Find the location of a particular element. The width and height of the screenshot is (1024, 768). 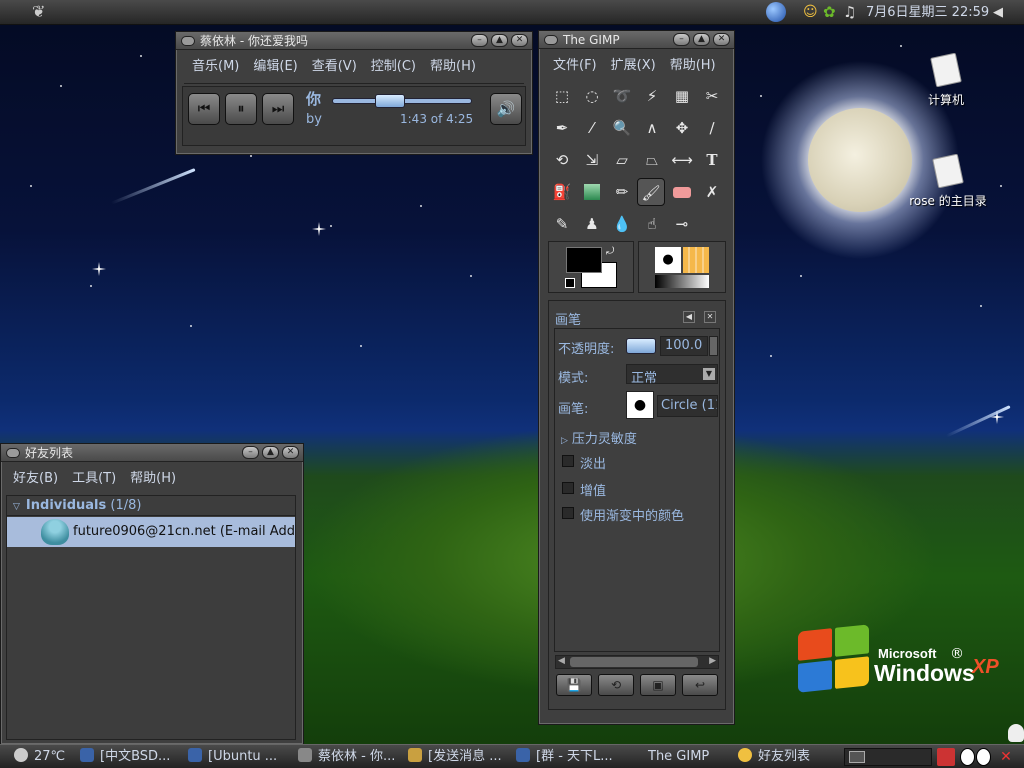

opacity-spin-buttons is located at coordinates (713, 346).